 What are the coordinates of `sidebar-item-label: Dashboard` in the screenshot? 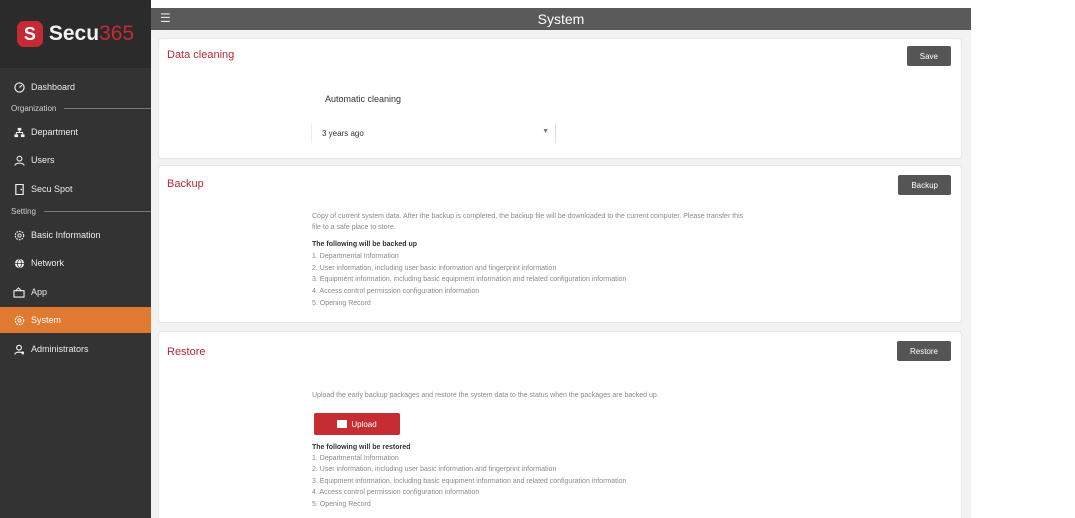 It's located at (53, 87).